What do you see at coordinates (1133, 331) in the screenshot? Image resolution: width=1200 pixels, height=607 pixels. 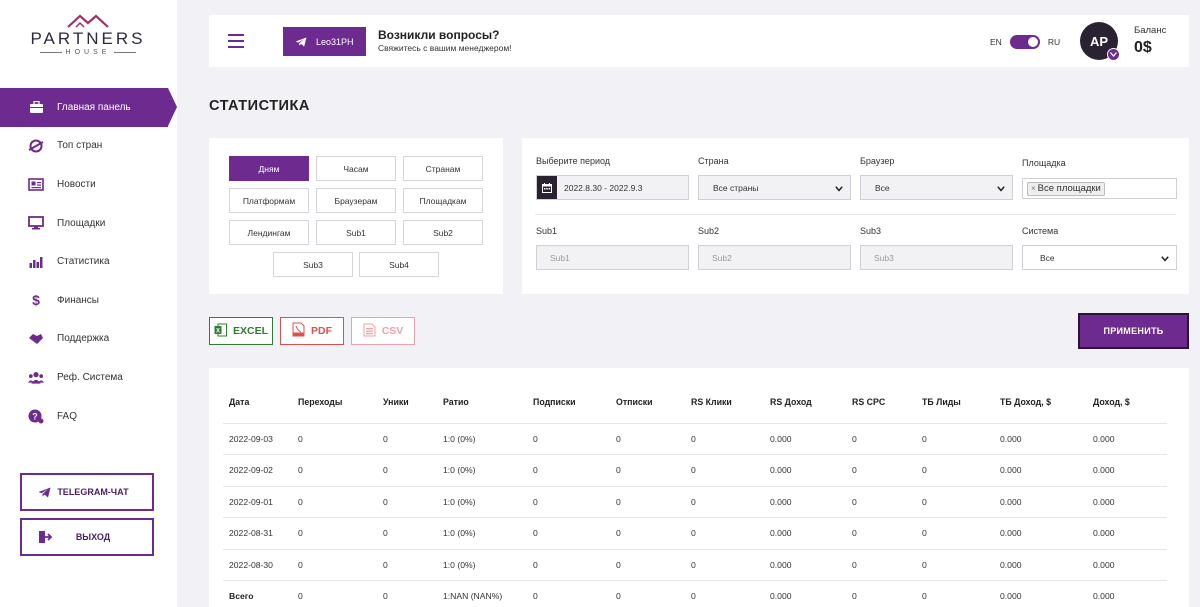 I see `apply-button: ПРИМЕНИТЬ` at bounding box center [1133, 331].